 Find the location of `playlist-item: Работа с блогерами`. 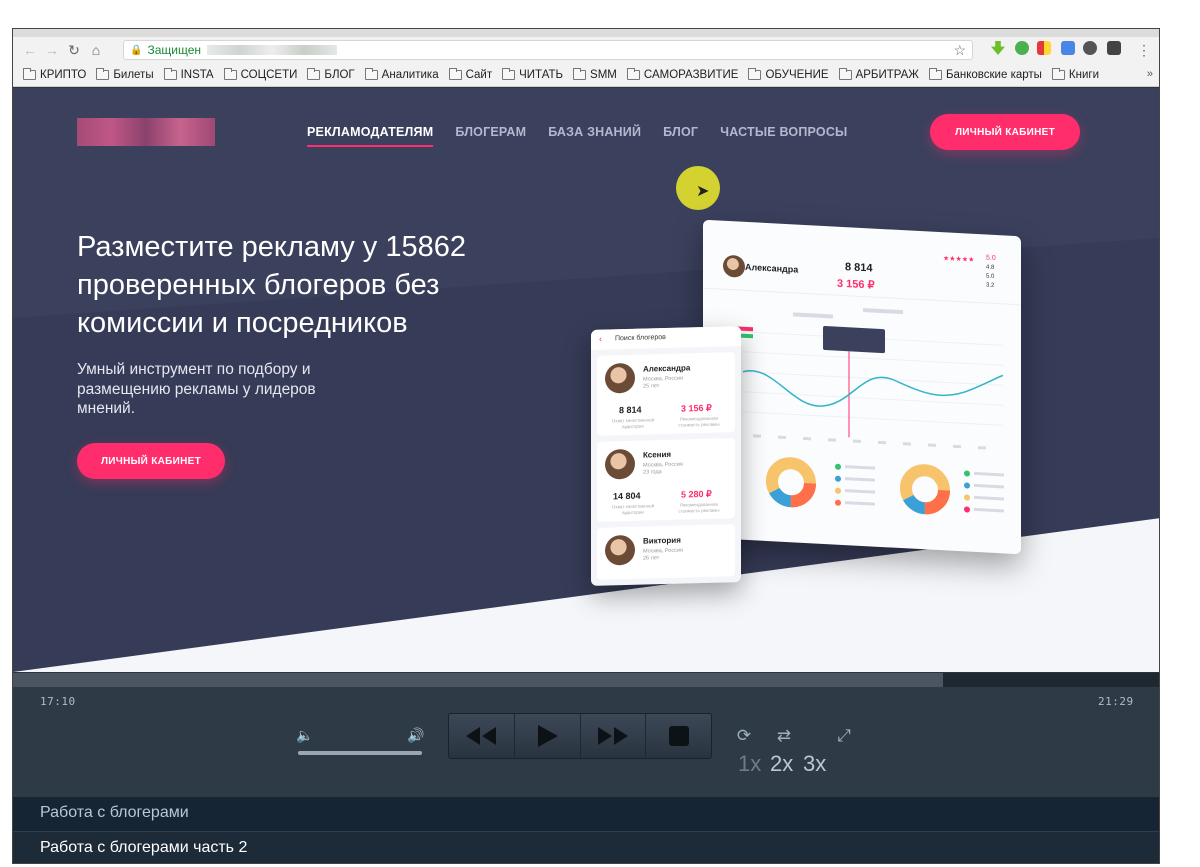

playlist-item: Работа с блогерами is located at coordinates (586, 814).